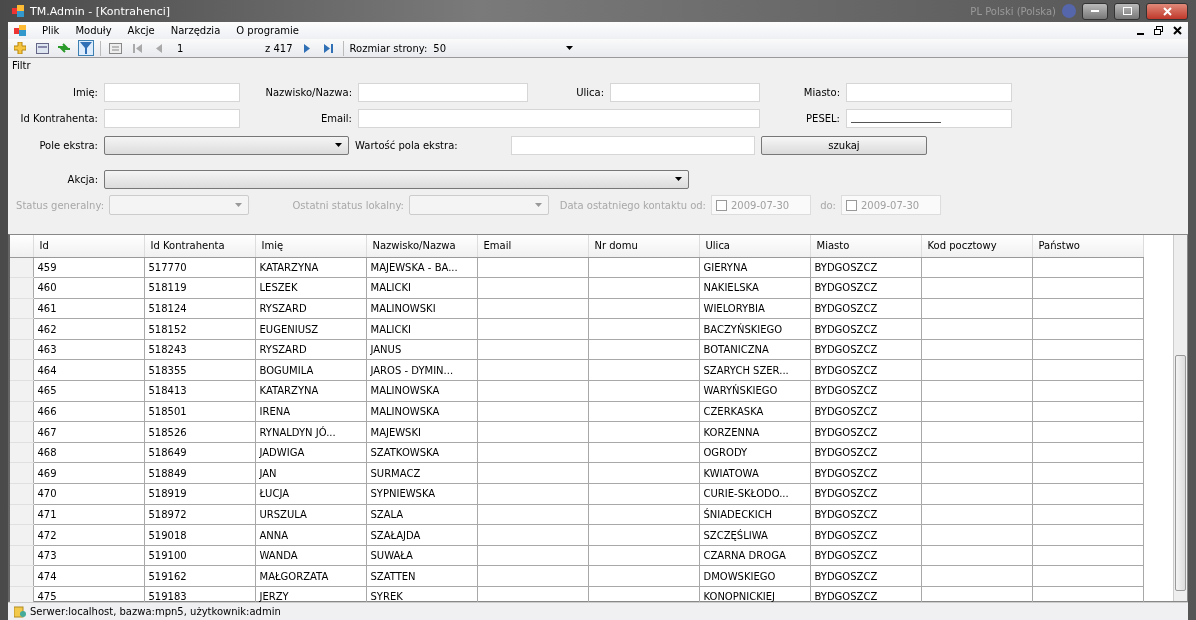  I want to click on table-cell: MAJEWSKI, so click(421, 432).